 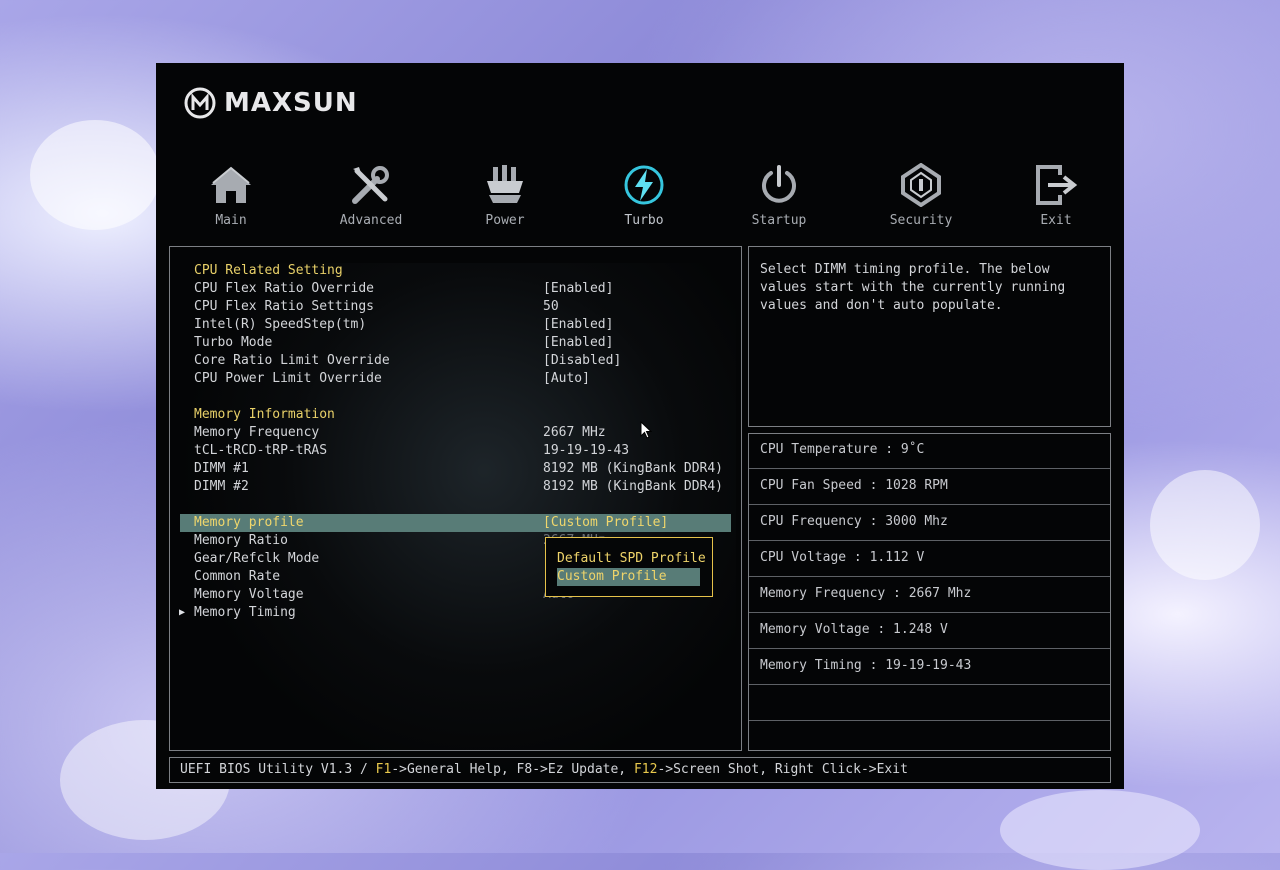 I want to click on stat-memory-timing: Memory Timing : 19-19-19-43, so click(x=929, y=667).